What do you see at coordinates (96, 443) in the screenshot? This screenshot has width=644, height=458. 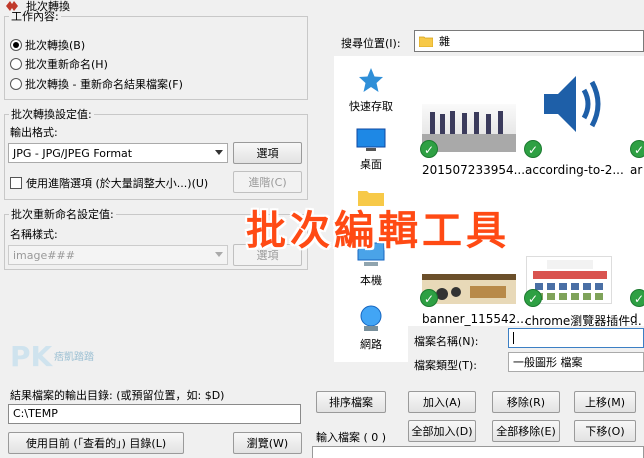 I see `use-current-dir-button: 使用目前 (「查看的」) 目錄(L)` at bounding box center [96, 443].